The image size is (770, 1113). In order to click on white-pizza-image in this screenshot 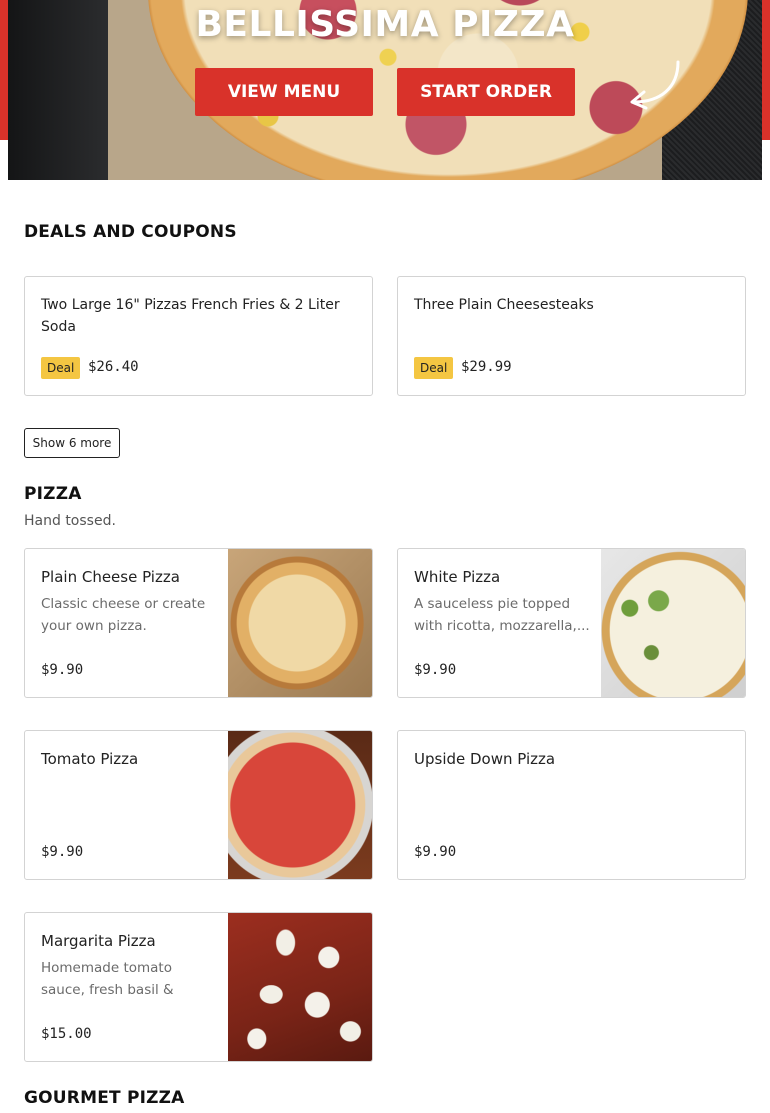, I will do `click(673, 623)`.